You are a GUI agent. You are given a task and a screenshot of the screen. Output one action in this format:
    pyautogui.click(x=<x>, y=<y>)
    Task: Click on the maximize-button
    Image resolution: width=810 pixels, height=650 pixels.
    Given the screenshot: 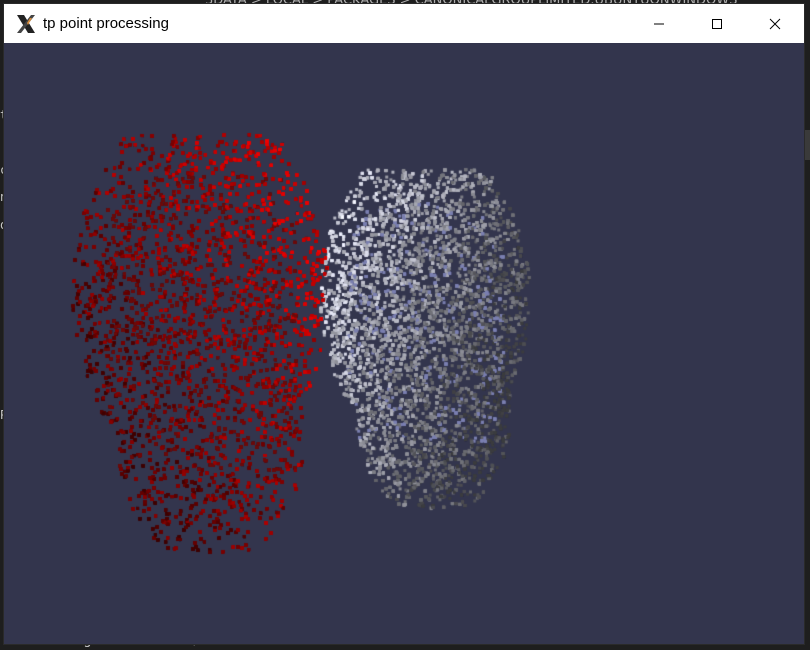 What is the action you would take?
    pyautogui.click(x=717, y=23)
    